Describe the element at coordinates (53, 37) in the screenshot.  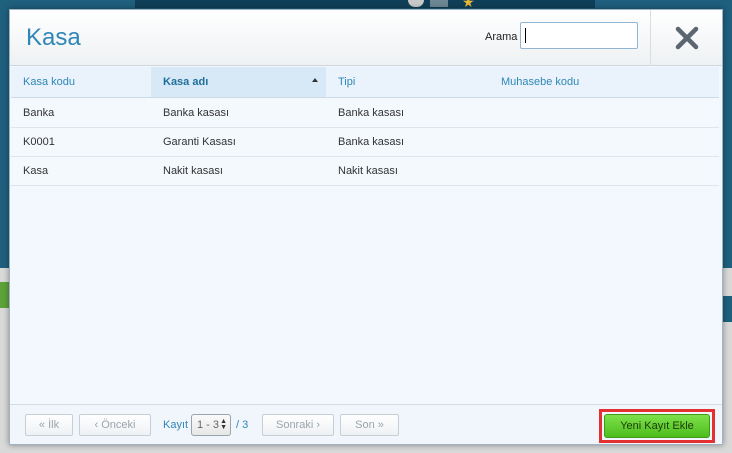
I see `modal-title: Kasa` at that location.